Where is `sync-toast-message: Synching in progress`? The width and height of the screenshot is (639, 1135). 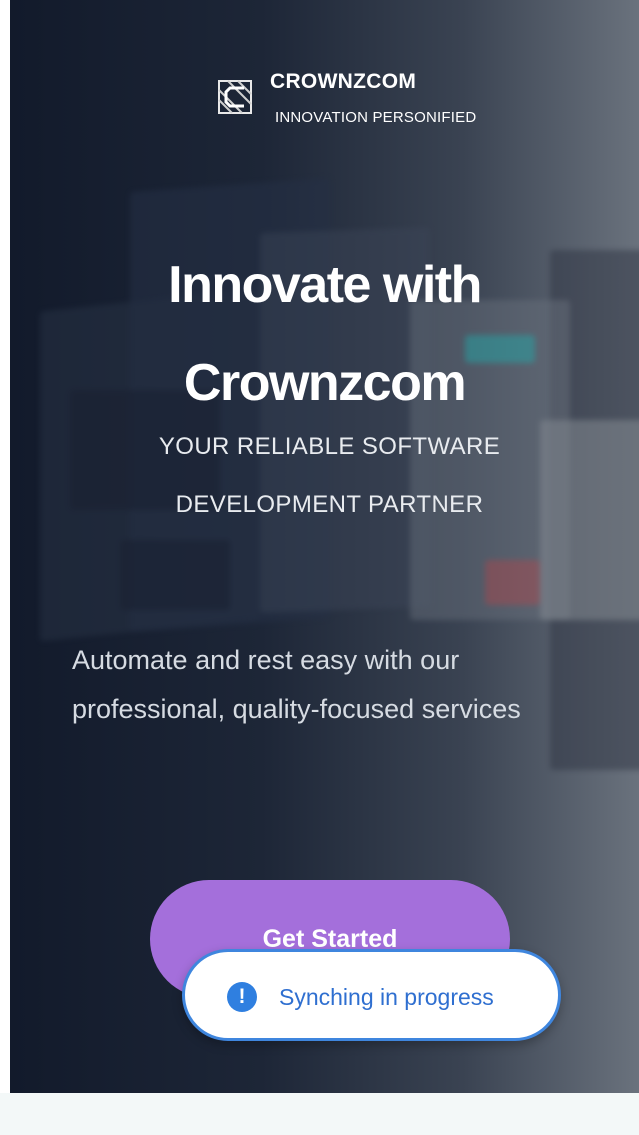 sync-toast-message: Synching in progress is located at coordinates (386, 997).